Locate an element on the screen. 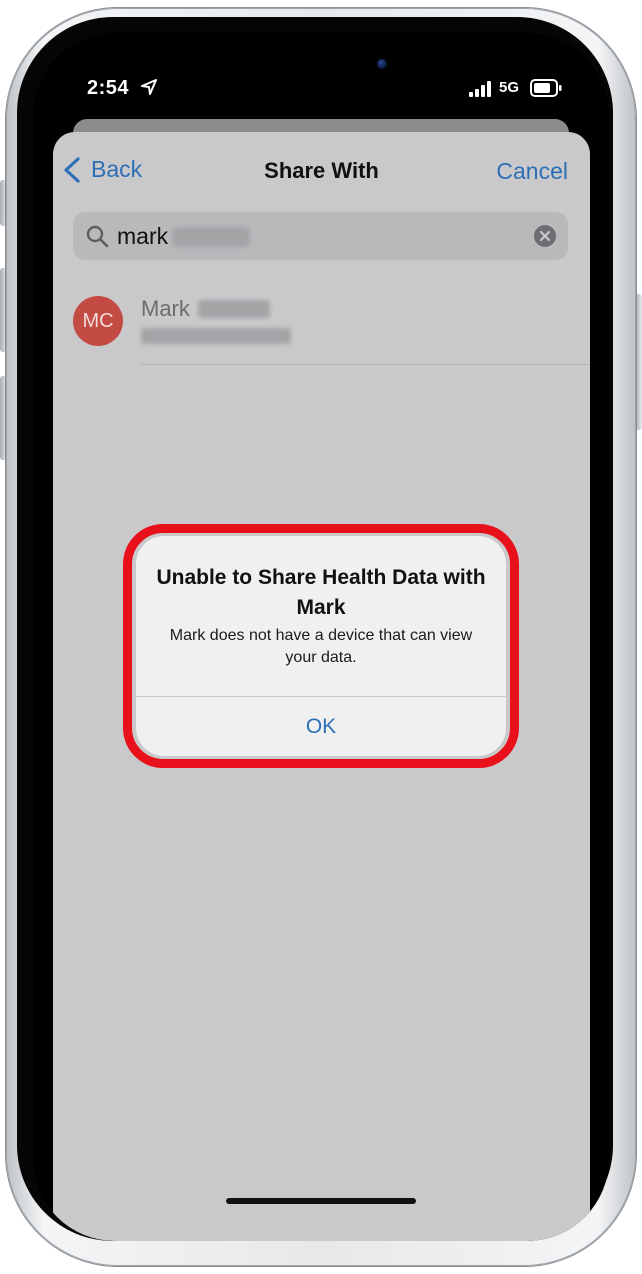 This screenshot has width=642, height=1274. network-type: 5G is located at coordinates (509, 87).